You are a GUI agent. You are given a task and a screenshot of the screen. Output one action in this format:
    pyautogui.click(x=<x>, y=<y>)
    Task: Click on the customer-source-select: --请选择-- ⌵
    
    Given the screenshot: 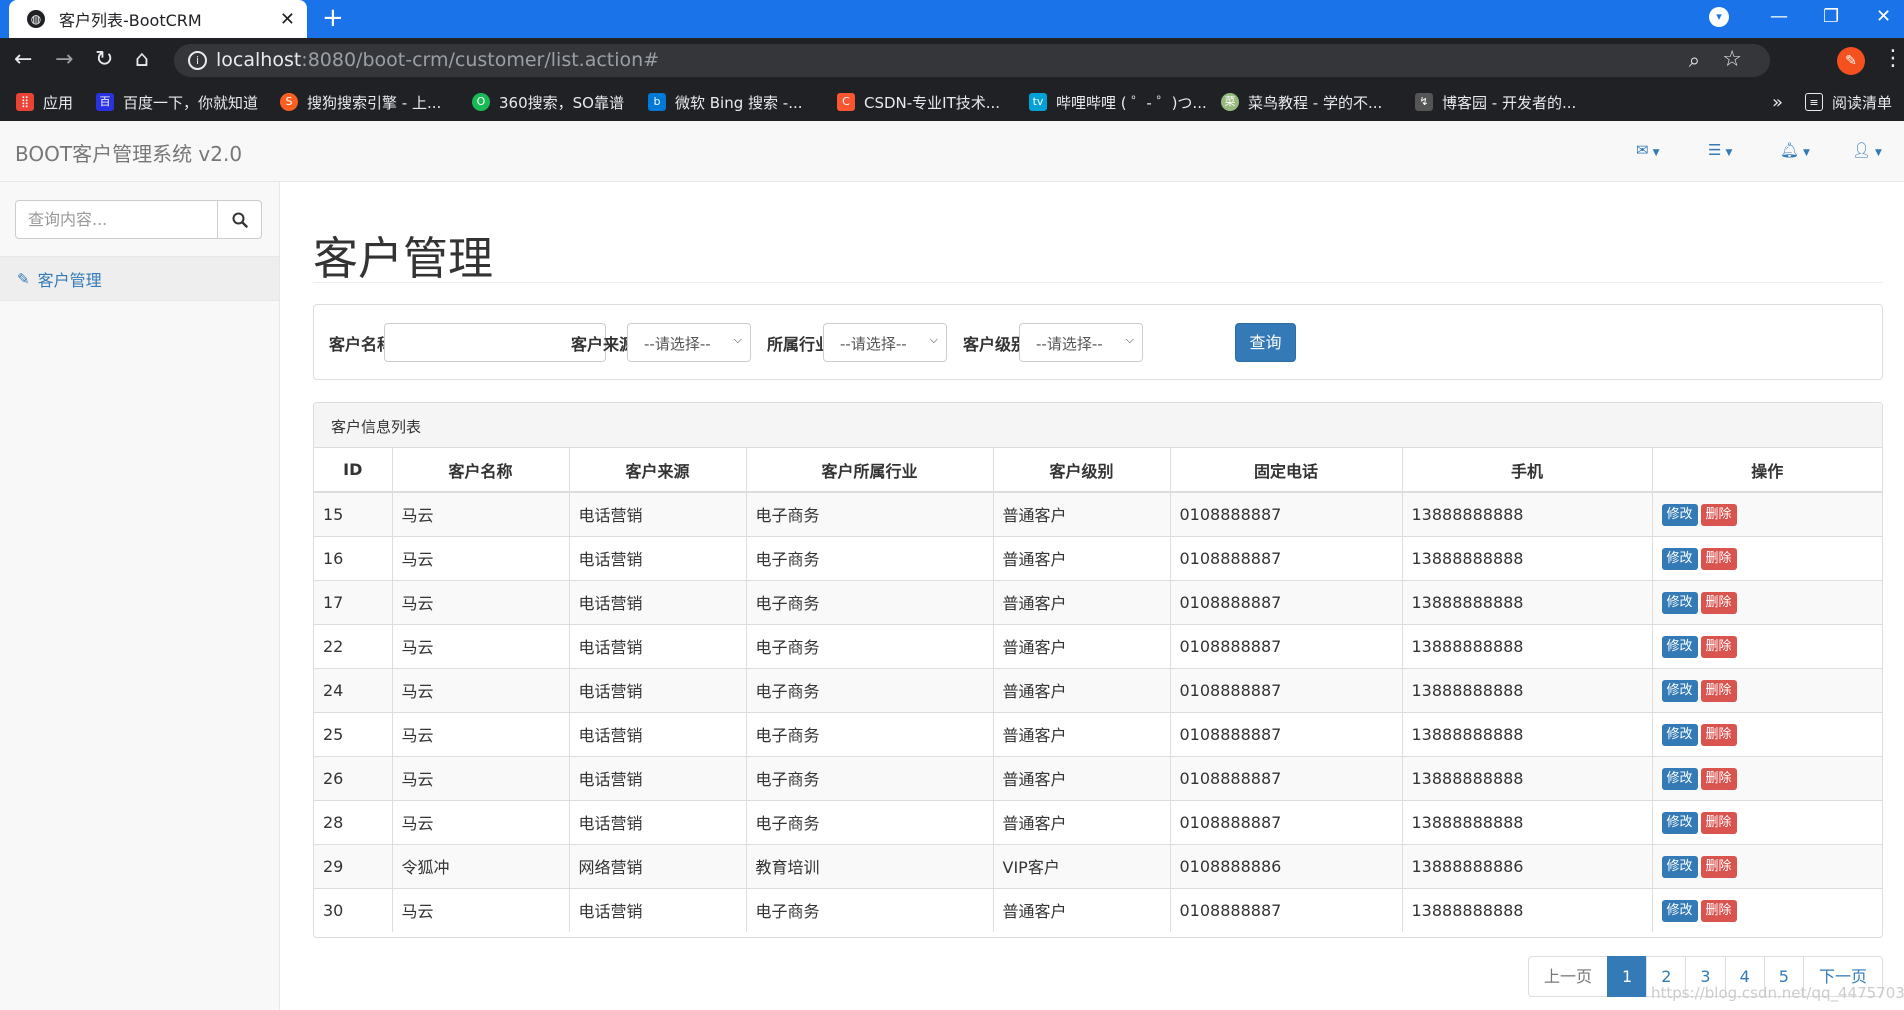 What is the action you would take?
    pyautogui.click(x=689, y=342)
    